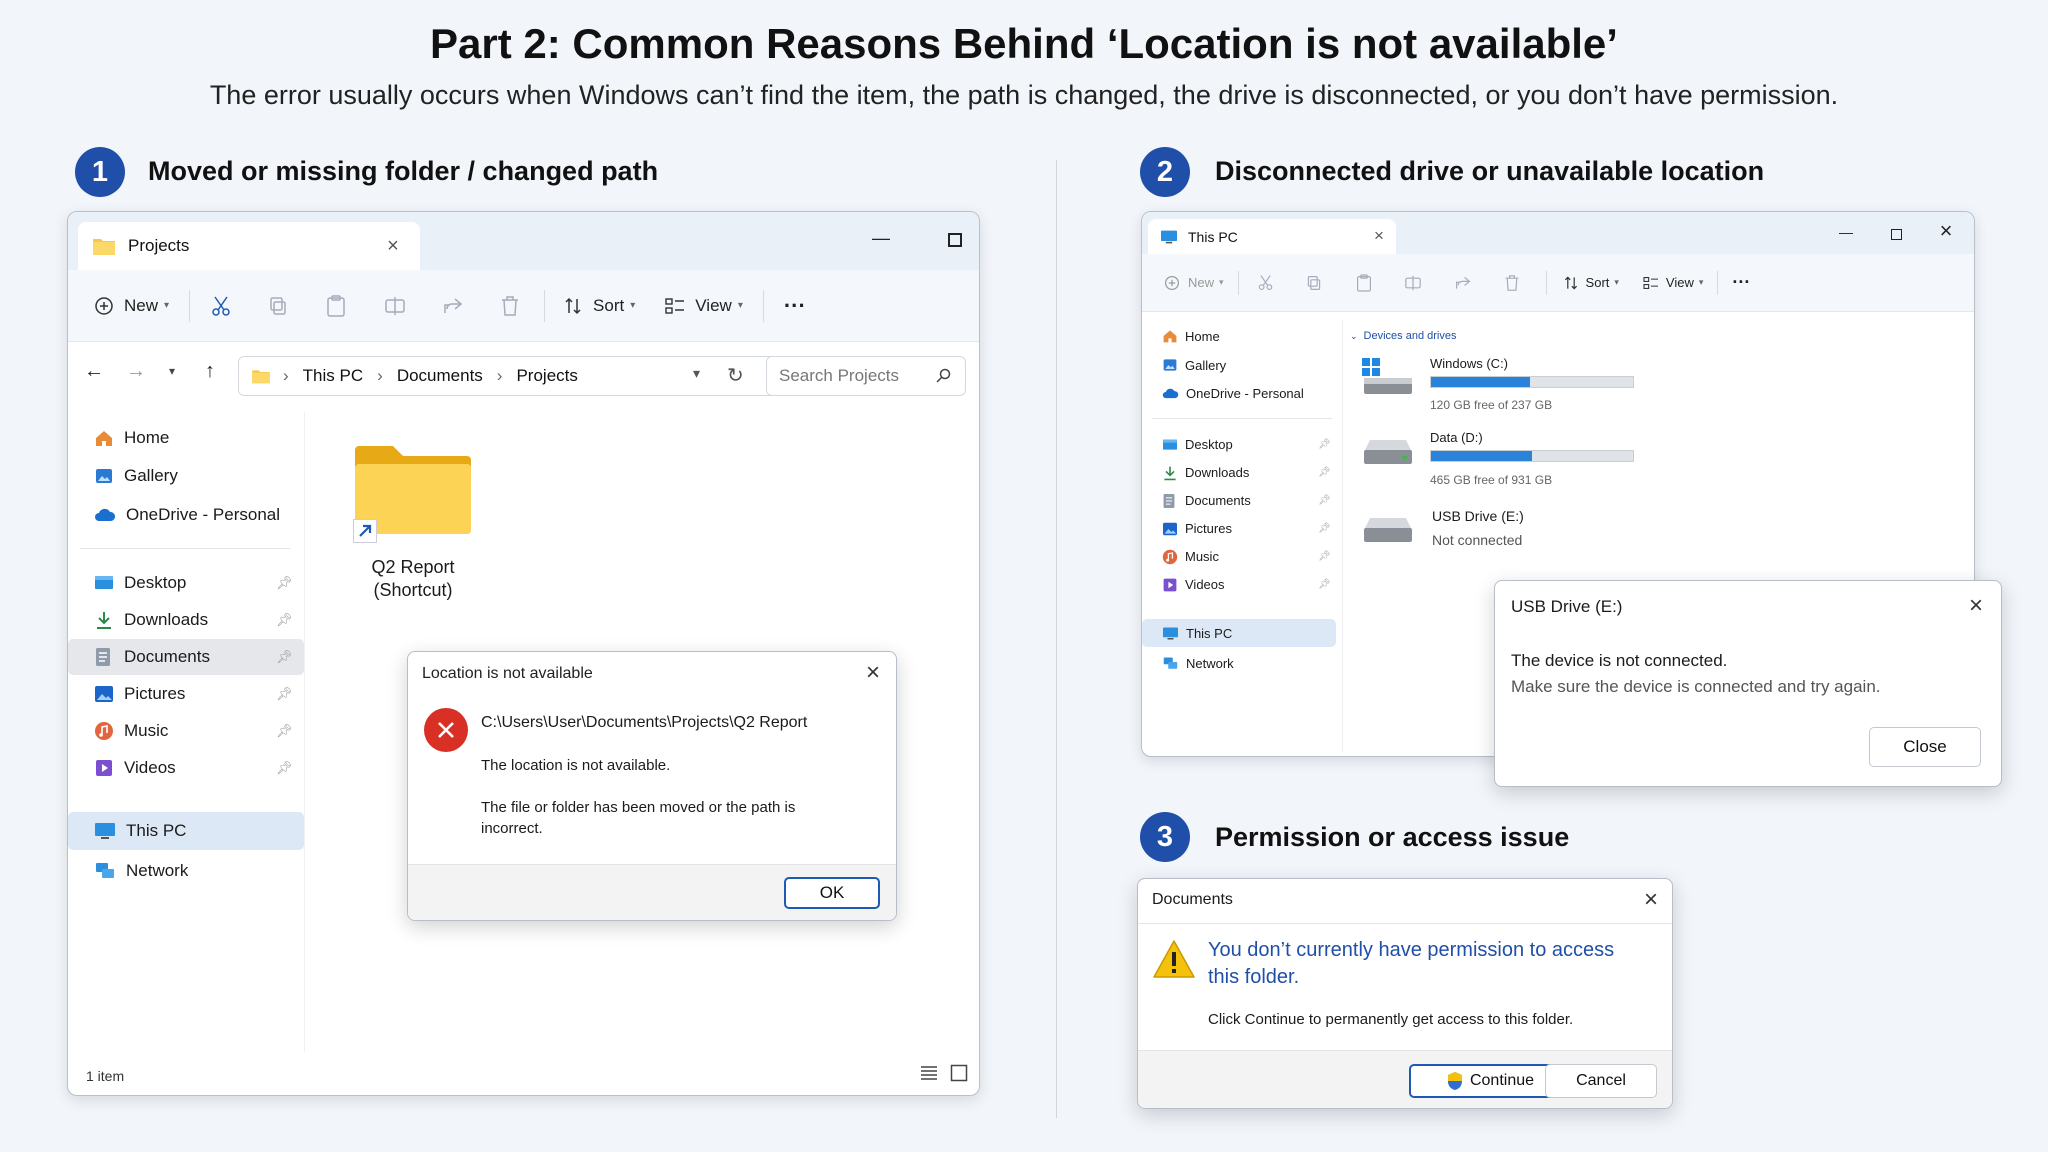  What do you see at coordinates (1601, 1081) in the screenshot?
I see `cancel-button: Cancel` at bounding box center [1601, 1081].